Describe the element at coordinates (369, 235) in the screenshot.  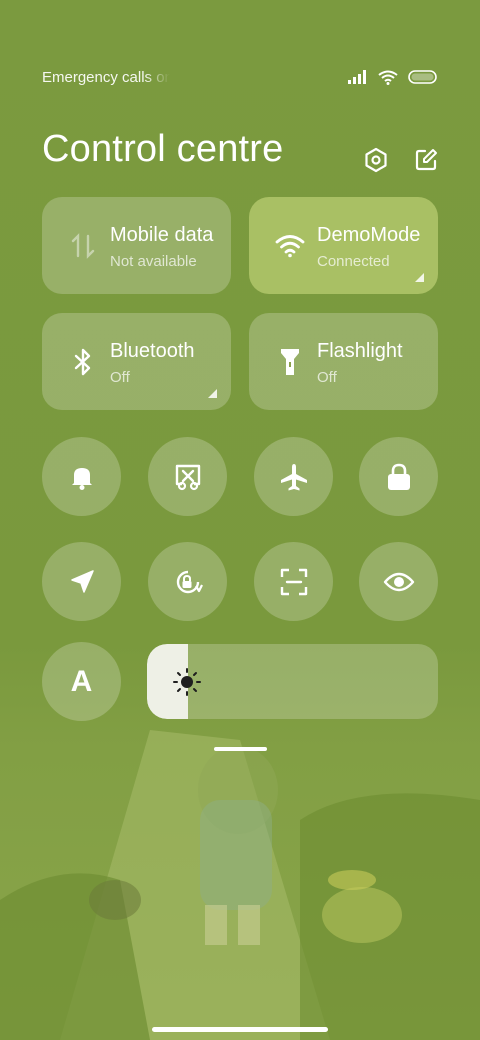
I see `tile-label: DemoMode` at that location.